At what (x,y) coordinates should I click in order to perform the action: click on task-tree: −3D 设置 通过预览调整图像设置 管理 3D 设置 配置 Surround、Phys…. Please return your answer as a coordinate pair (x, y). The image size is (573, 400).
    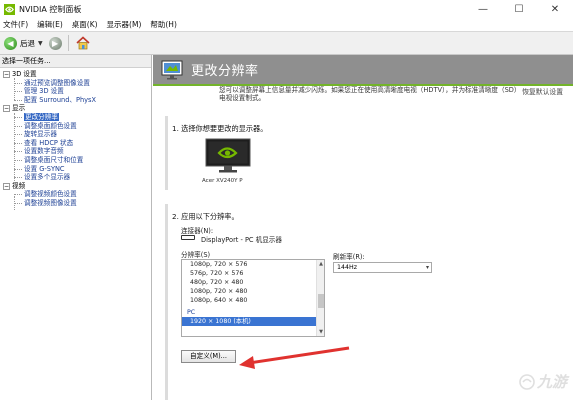
    Looking at the image, I should click on (75, 139).